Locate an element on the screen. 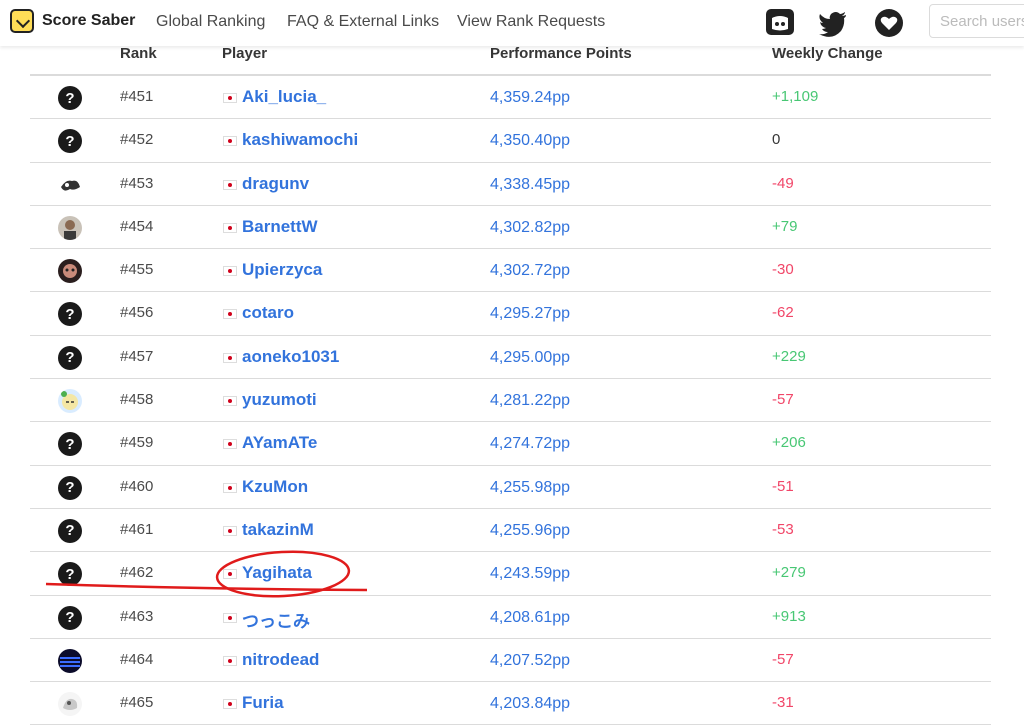 The height and width of the screenshot is (725, 1024). rank-cell: #461 is located at coordinates (137, 529).